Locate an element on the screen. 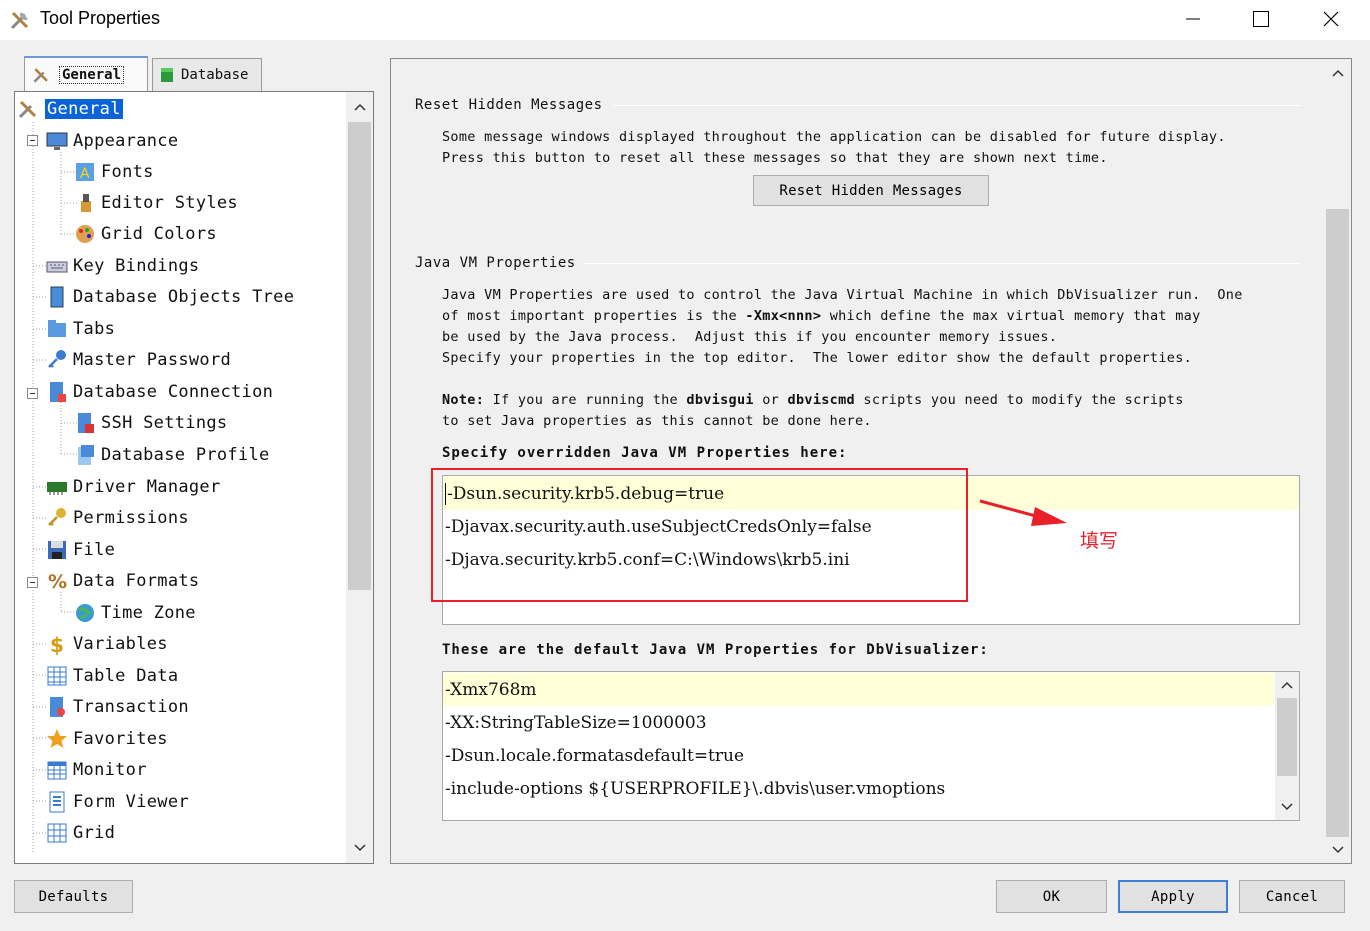 The height and width of the screenshot is (931, 1370). tree-item-master-password: Master Password is located at coordinates (138, 360).